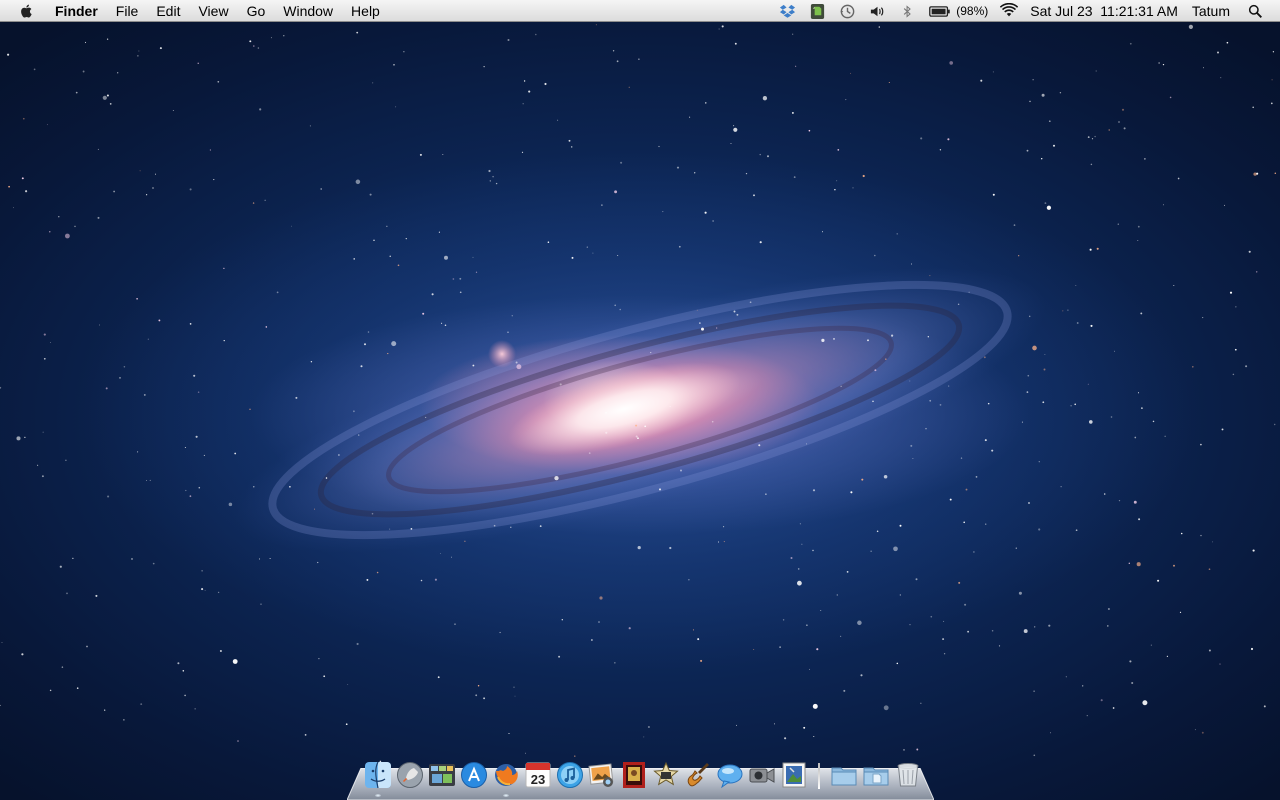 This screenshot has height=800, width=1280. What do you see at coordinates (877, 11) in the screenshot?
I see `volume-icon` at bounding box center [877, 11].